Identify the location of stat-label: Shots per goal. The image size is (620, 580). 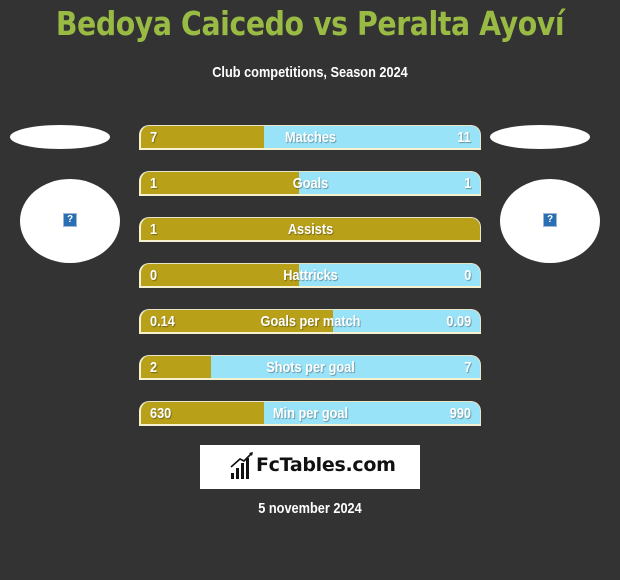
(310, 367).